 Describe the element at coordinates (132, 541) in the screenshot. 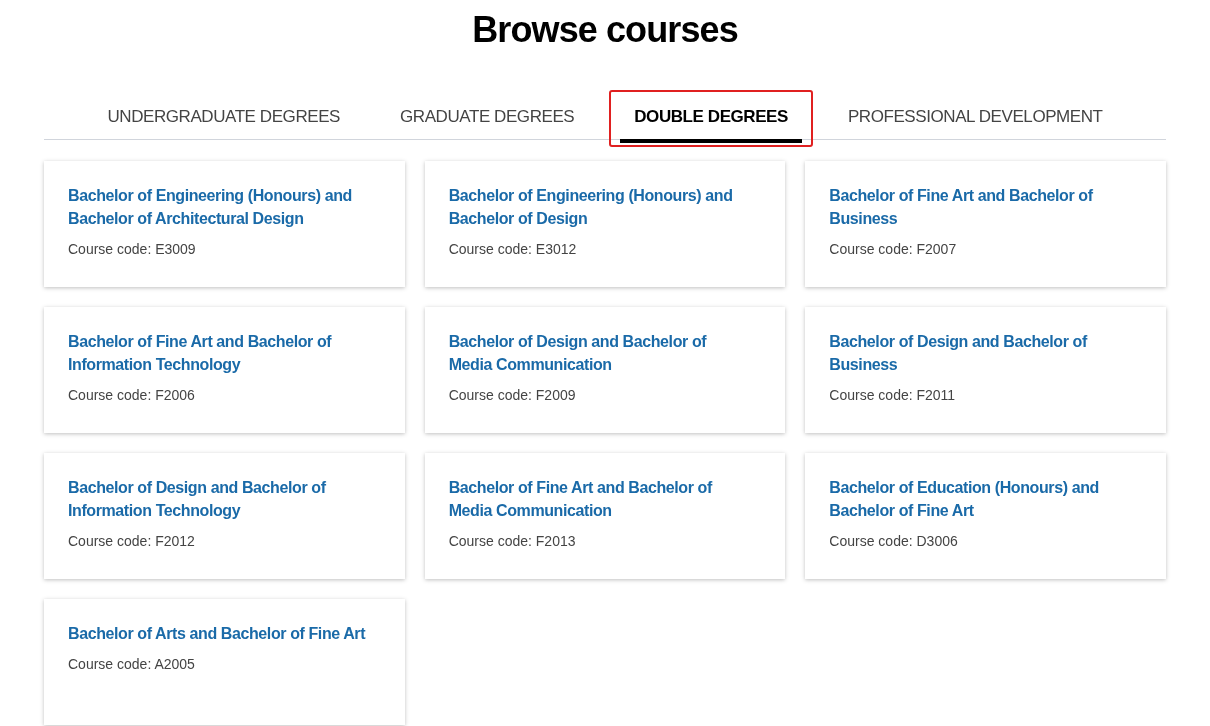

I see `course-code: Course code: F2012` at that location.